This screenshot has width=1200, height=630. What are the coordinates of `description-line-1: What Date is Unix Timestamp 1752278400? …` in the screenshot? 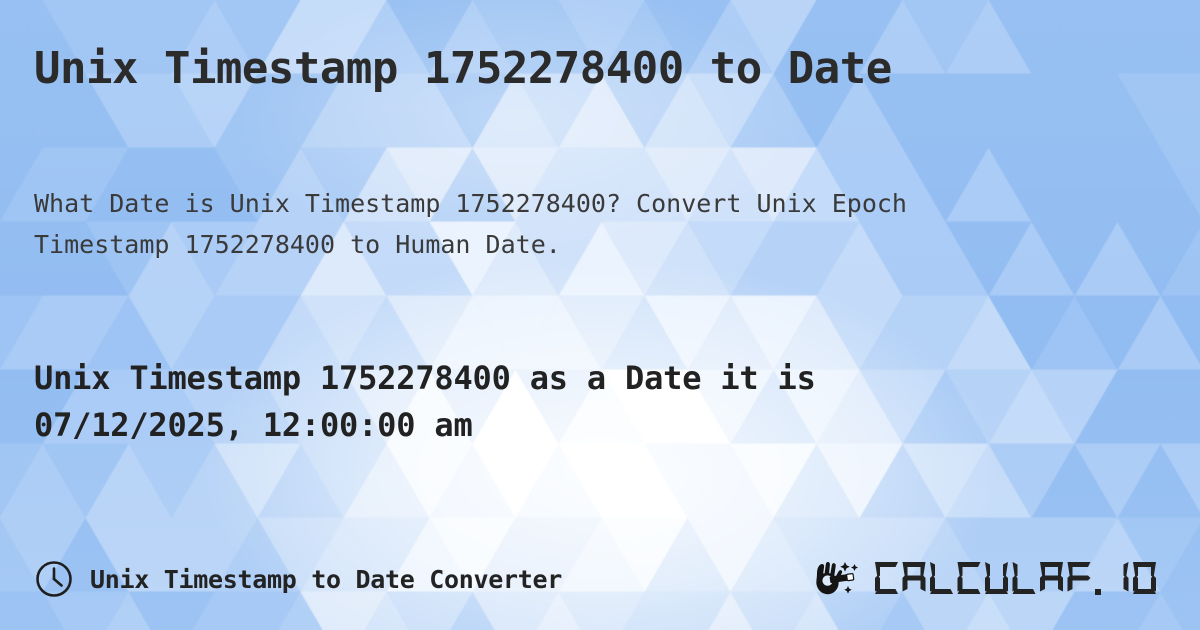 It's located at (470, 203).